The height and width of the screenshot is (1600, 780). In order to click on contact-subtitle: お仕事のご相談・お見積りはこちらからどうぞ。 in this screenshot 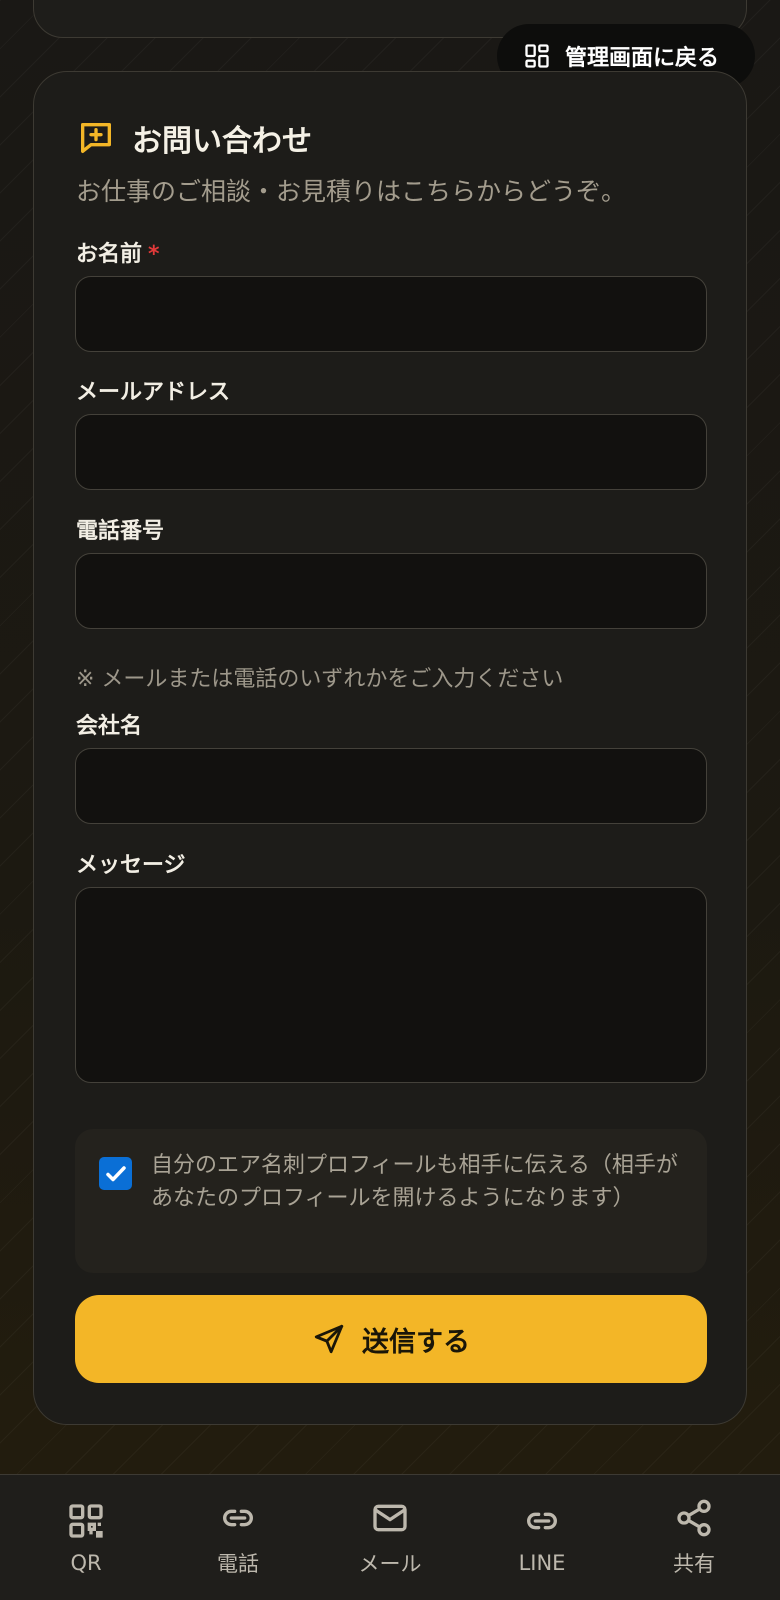, I will do `click(351, 191)`.